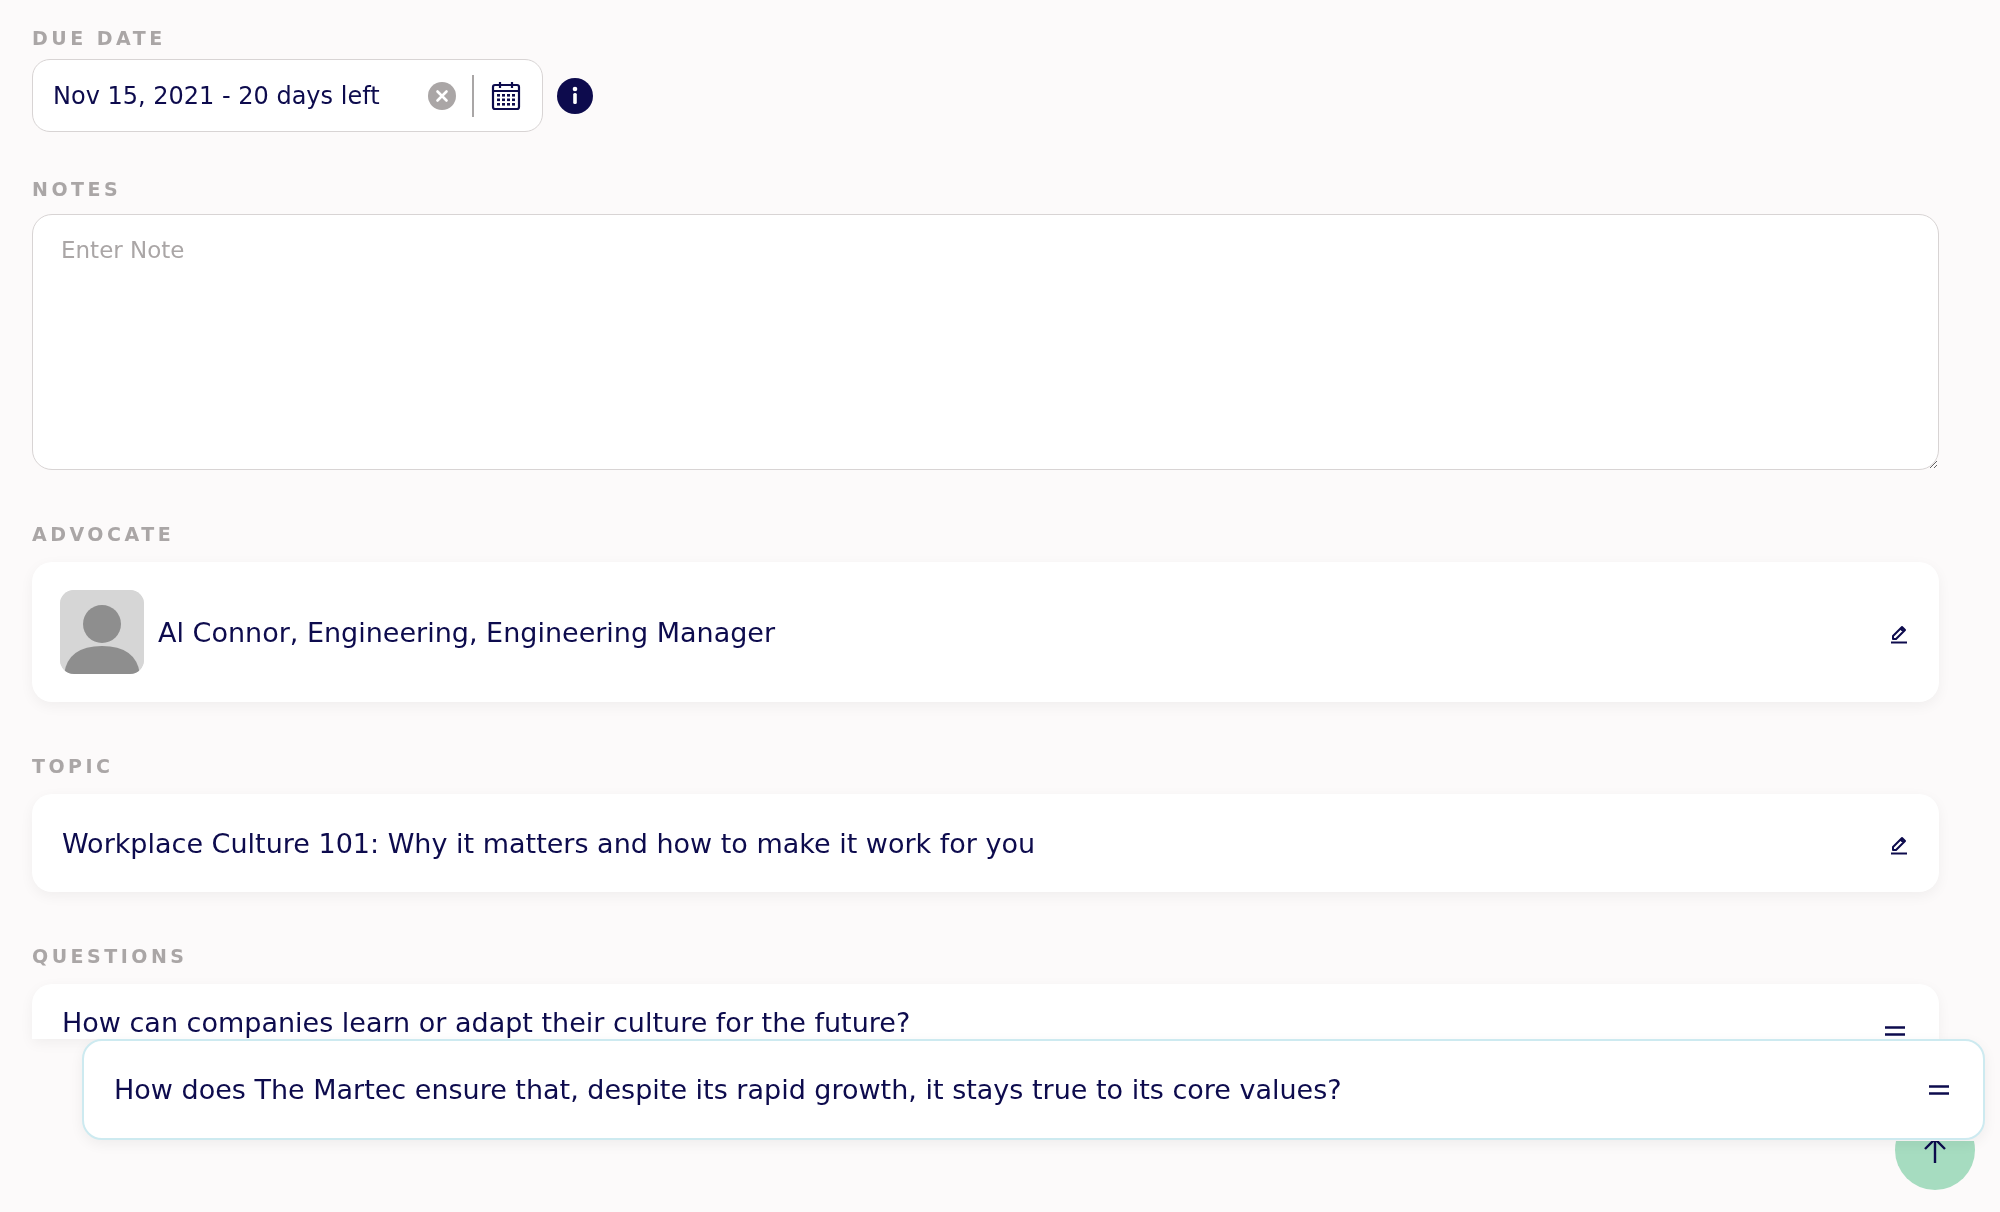 Image resolution: width=2000 pixels, height=1212 pixels. Describe the element at coordinates (575, 95) in the screenshot. I see `info-icon` at that location.